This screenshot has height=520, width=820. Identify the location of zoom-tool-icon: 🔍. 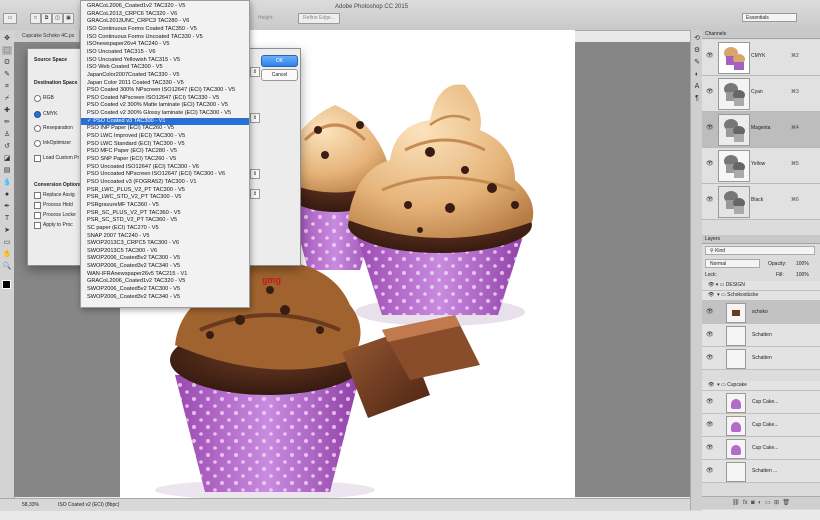
(7, 266).